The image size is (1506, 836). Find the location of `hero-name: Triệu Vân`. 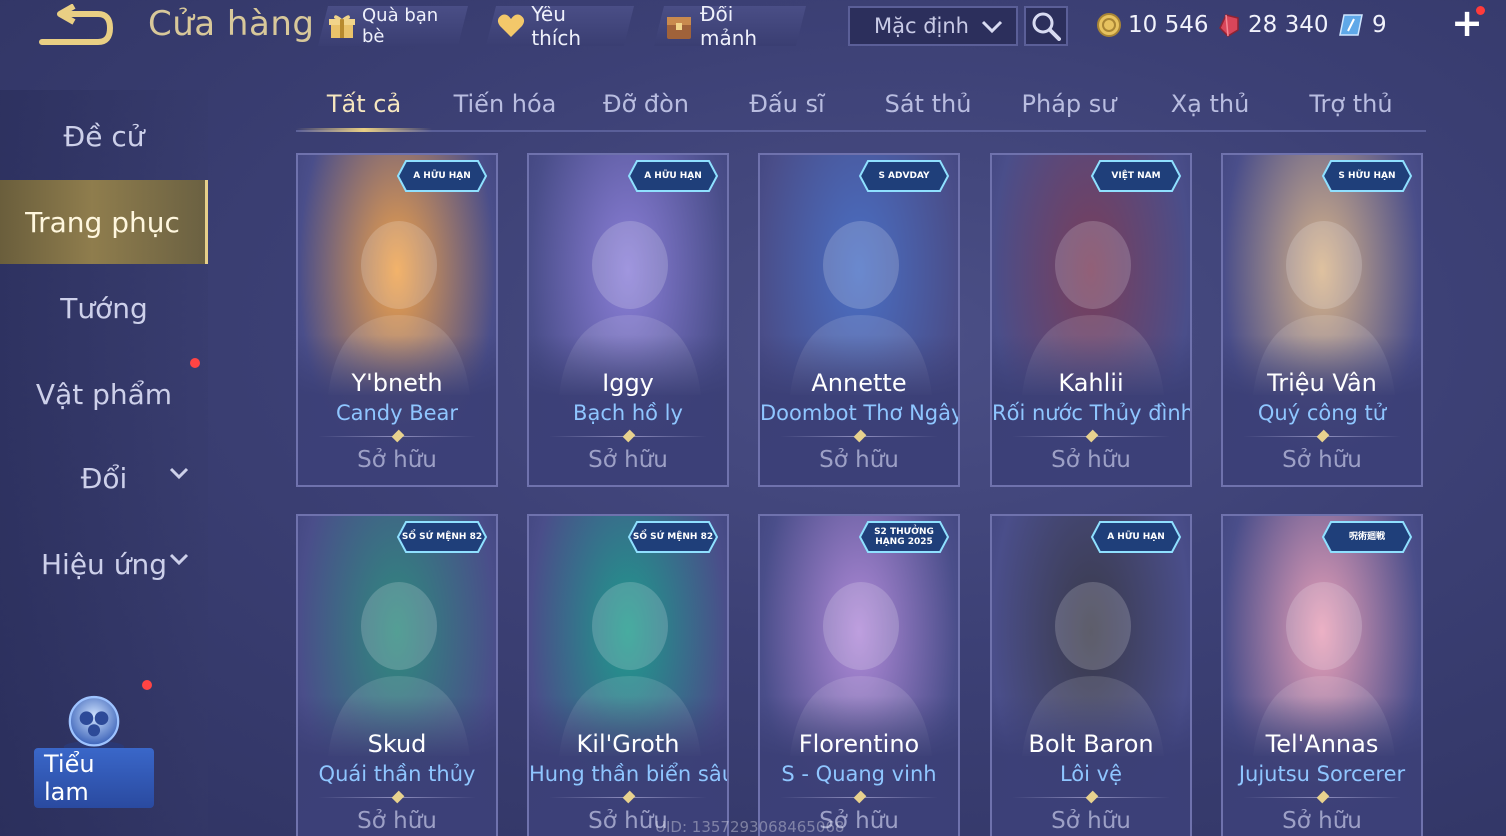

hero-name: Triệu Vân is located at coordinates (1322, 383).